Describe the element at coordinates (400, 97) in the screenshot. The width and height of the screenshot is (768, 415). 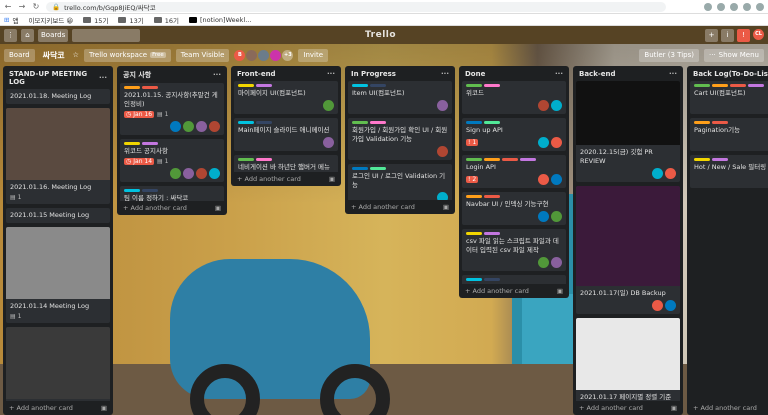
I see `card: Item UI(컴포넌트)` at that location.